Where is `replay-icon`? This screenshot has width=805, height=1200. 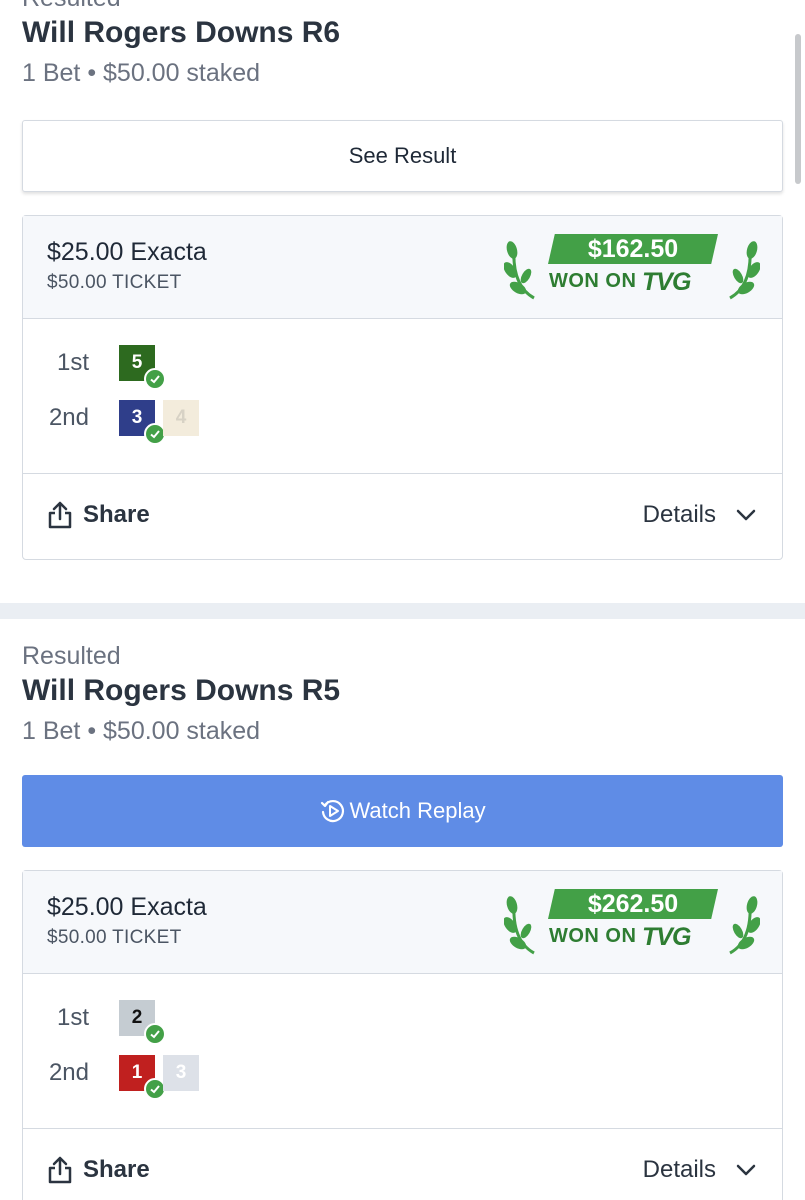
replay-icon is located at coordinates (333, 811).